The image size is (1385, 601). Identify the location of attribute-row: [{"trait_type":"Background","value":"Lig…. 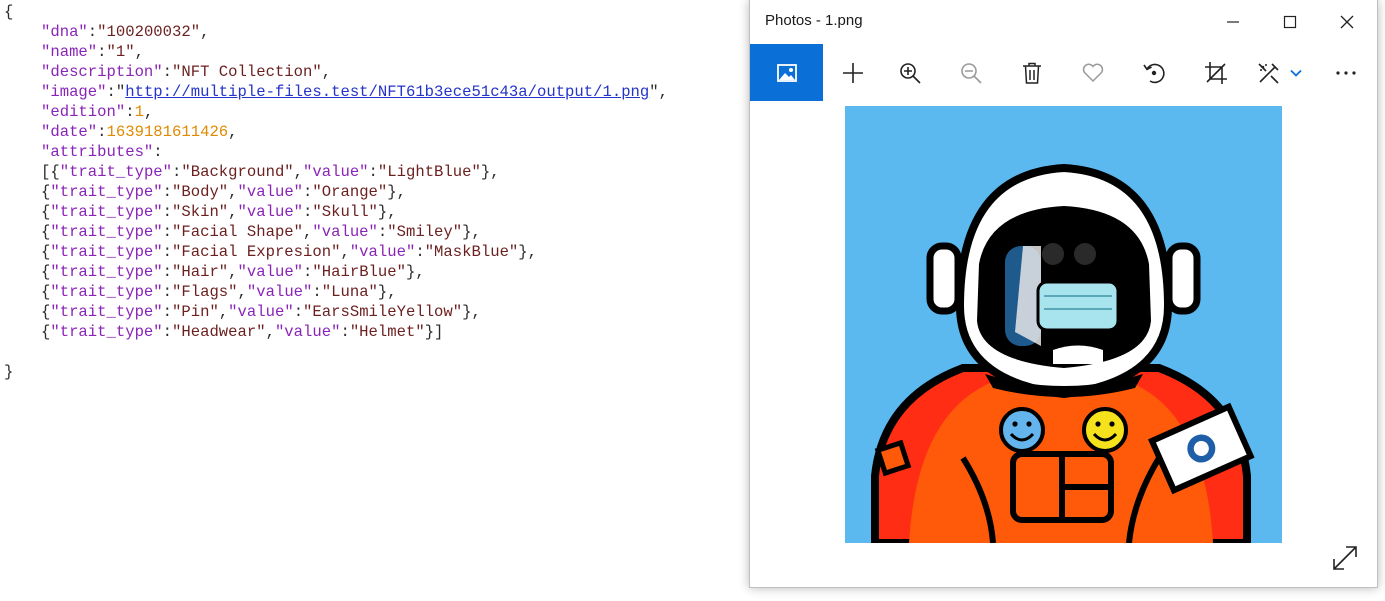
(270, 172).